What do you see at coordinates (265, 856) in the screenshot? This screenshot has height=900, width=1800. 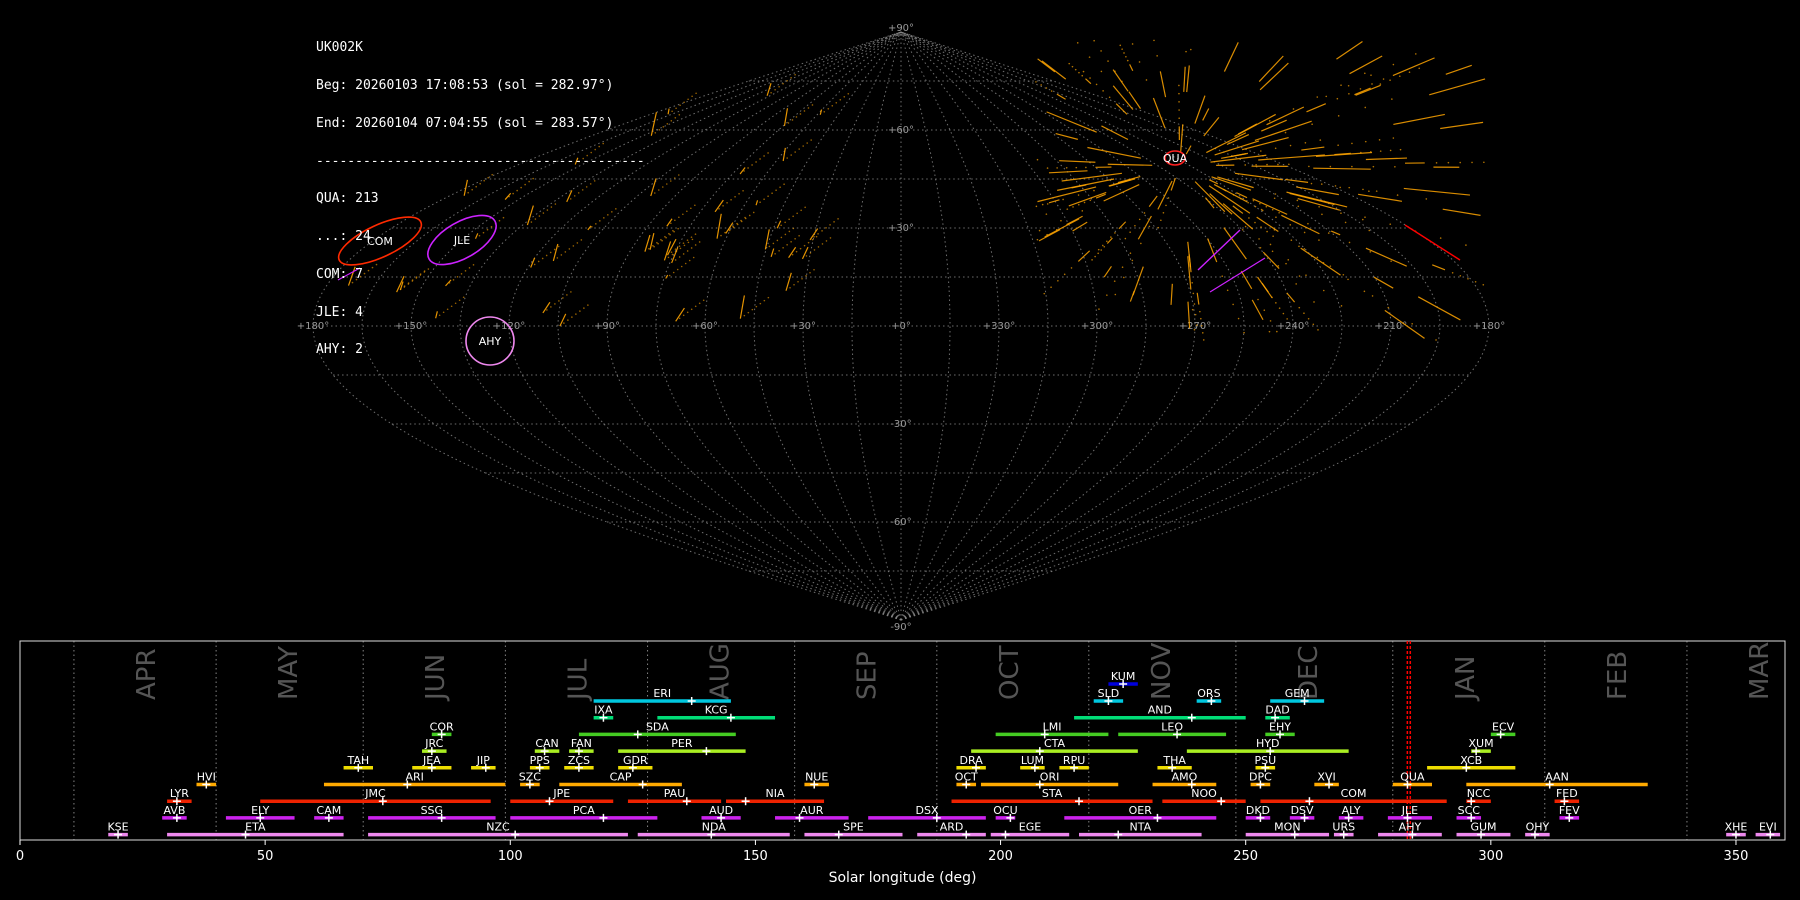 I see `x-tick-label: 50` at bounding box center [265, 856].